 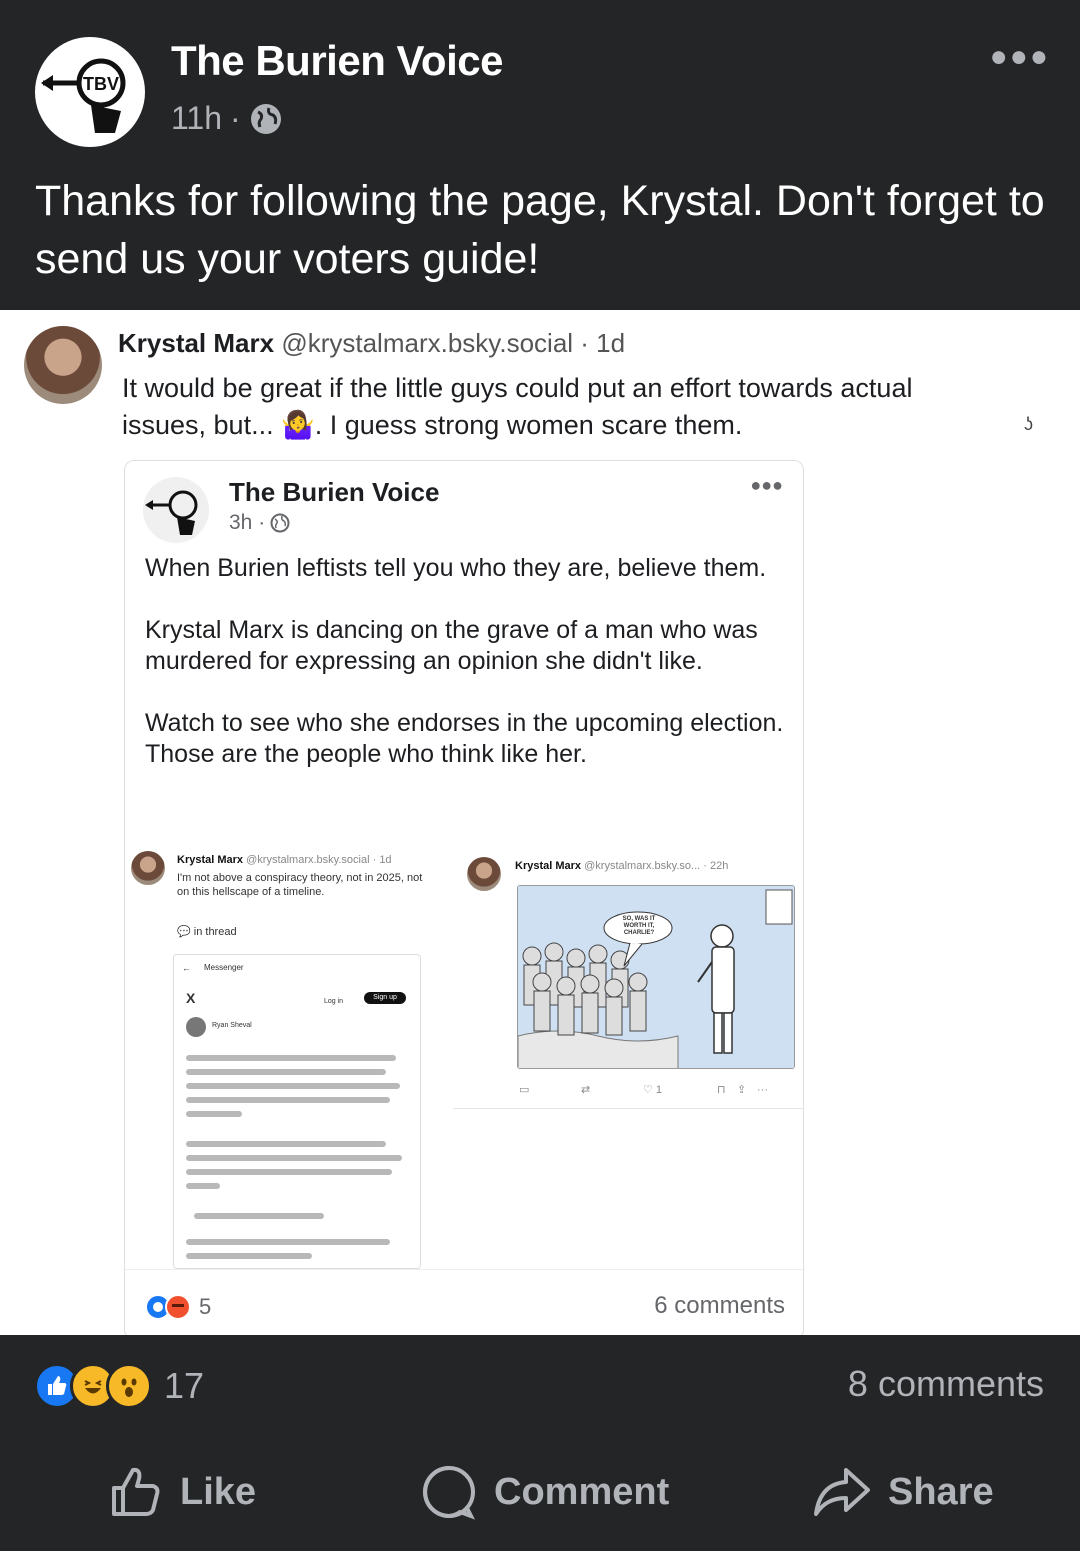 I want to click on more-options-icon: ●●●, so click(x=1020, y=57).